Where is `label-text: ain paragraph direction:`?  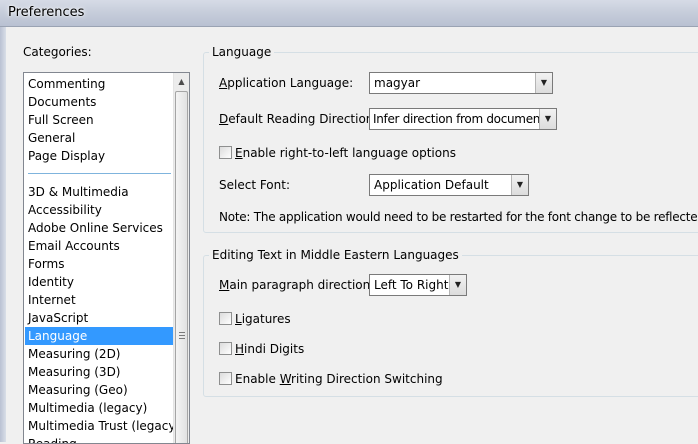 label-text: ain paragraph direction: is located at coordinates (302, 285).